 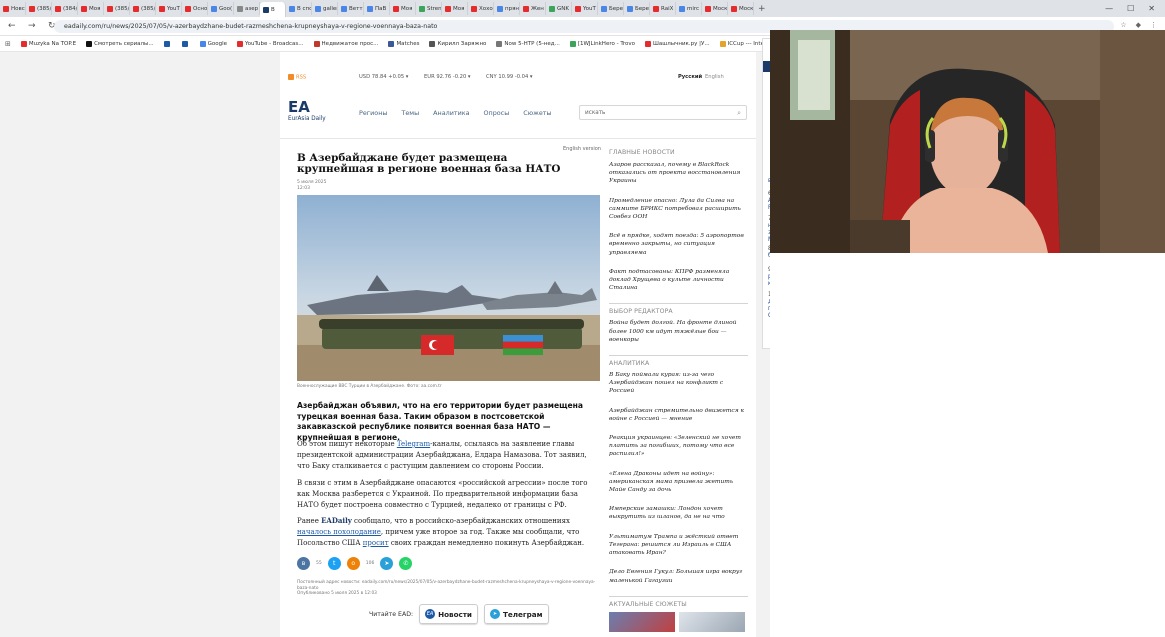 I want to click on browser-tab: mirc, so click(x=689, y=8).